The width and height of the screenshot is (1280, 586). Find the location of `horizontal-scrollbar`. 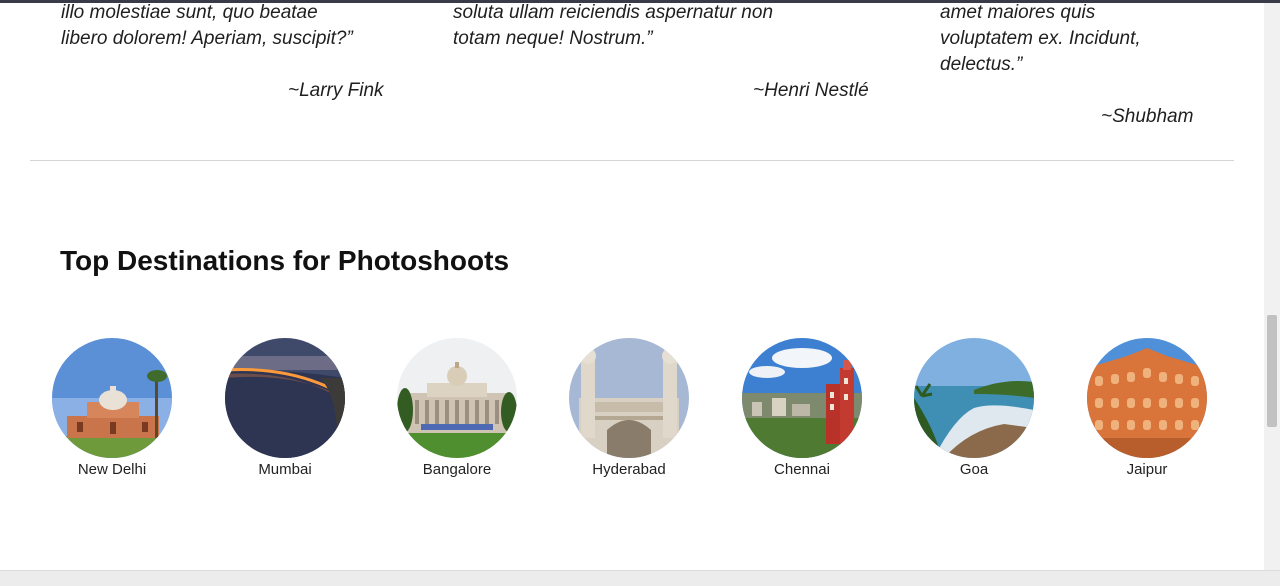

horizontal-scrollbar is located at coordinates (640, 578).